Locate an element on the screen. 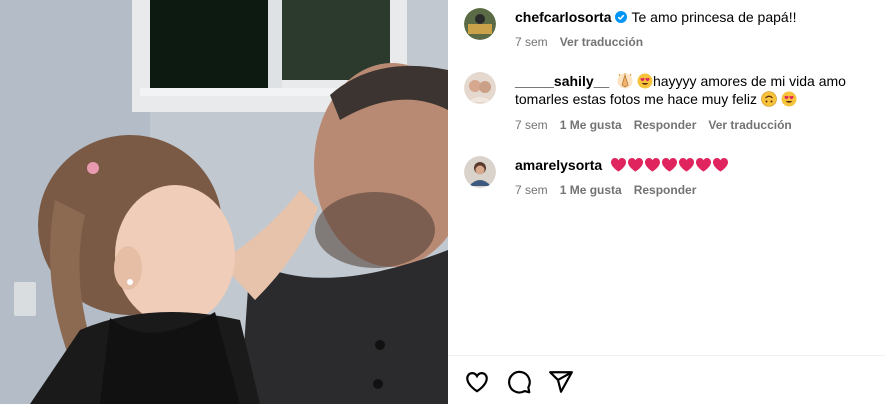 The width and height of the screenshot is (885, 404). hearts-emoji-group is located at coordinates (669, 165).